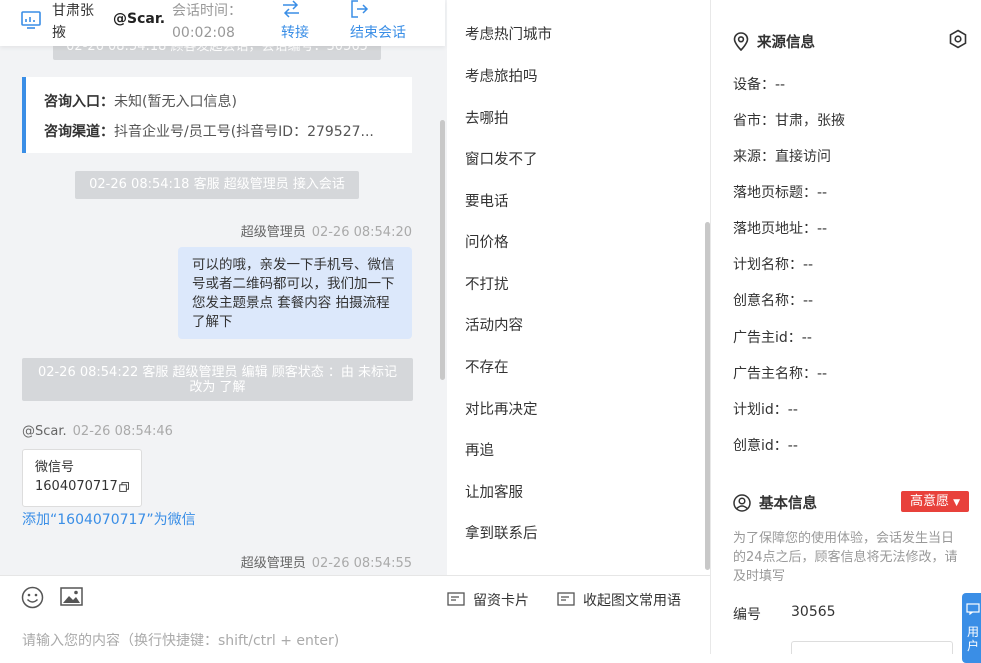 The width and height of the screenshot is (981, 663). What do you see at coordinates (494, 324) in the screenshot?
I see `phrase-item: 活动内容` at bounding box center [494, 324].